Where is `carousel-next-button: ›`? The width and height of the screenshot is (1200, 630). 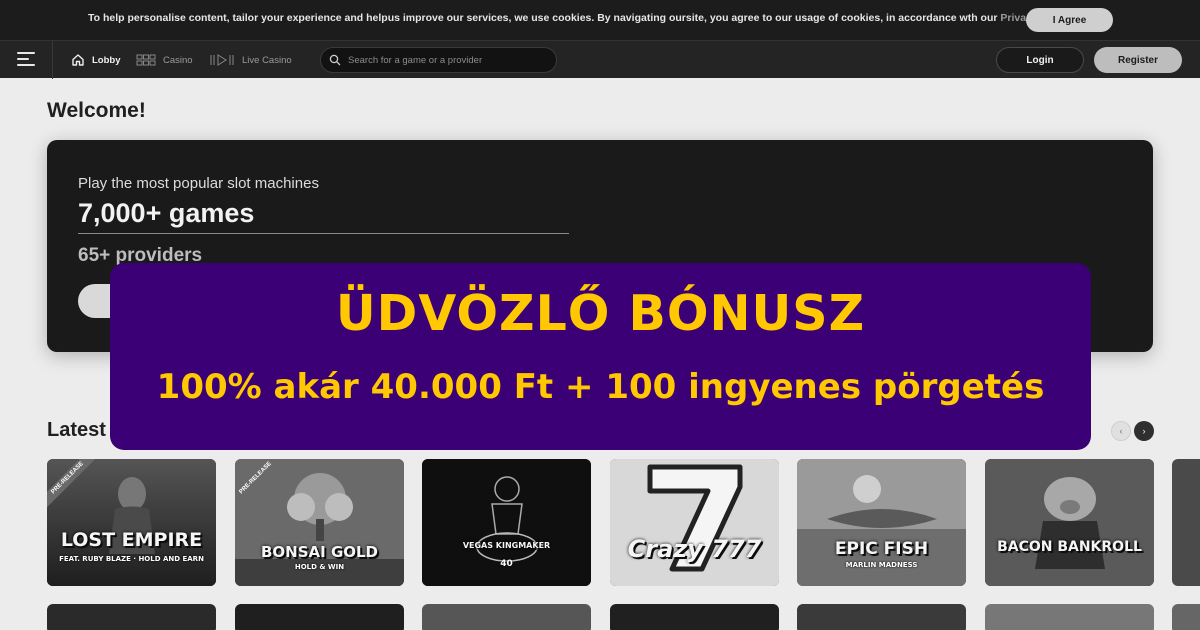 carousel-next-button: › is located at coordinates (1144, 431).